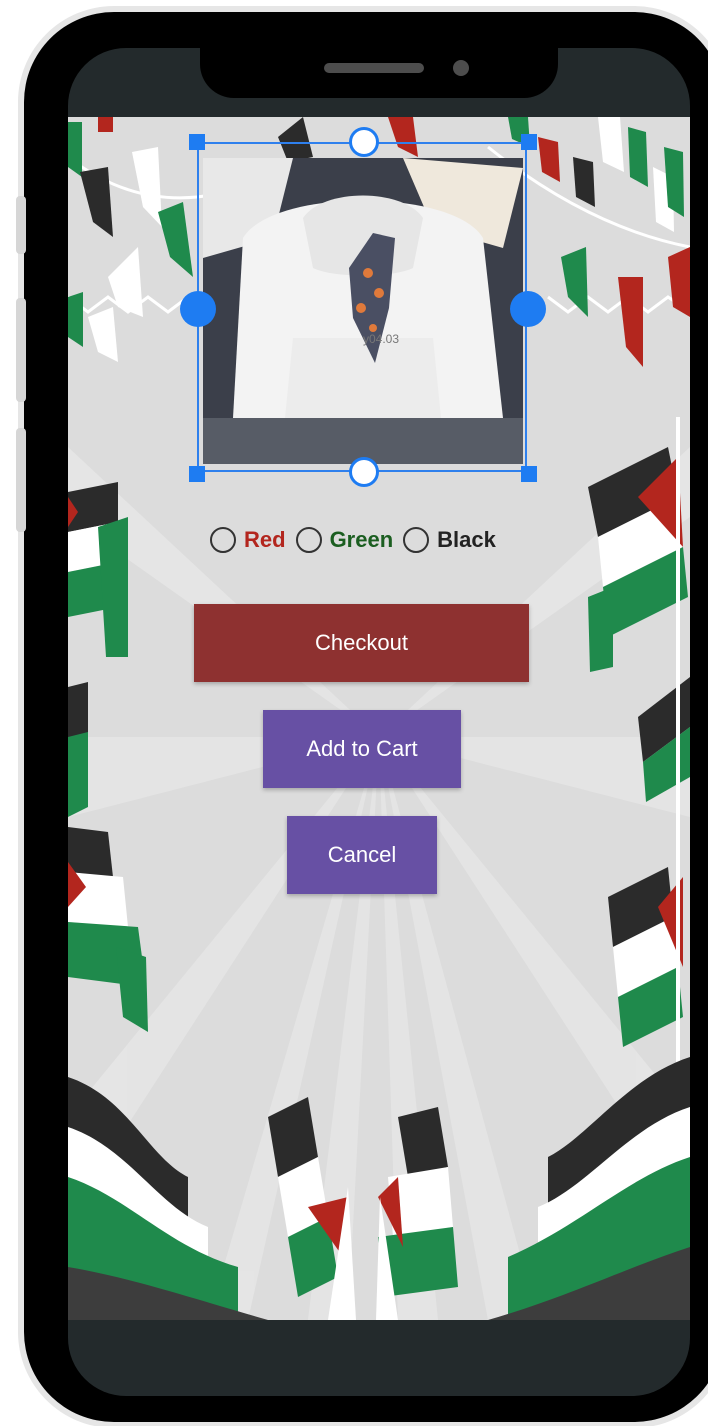  Describe the element at coordinates (363, 311) in the screenshot. I see `product-image: y04.03` at that location.